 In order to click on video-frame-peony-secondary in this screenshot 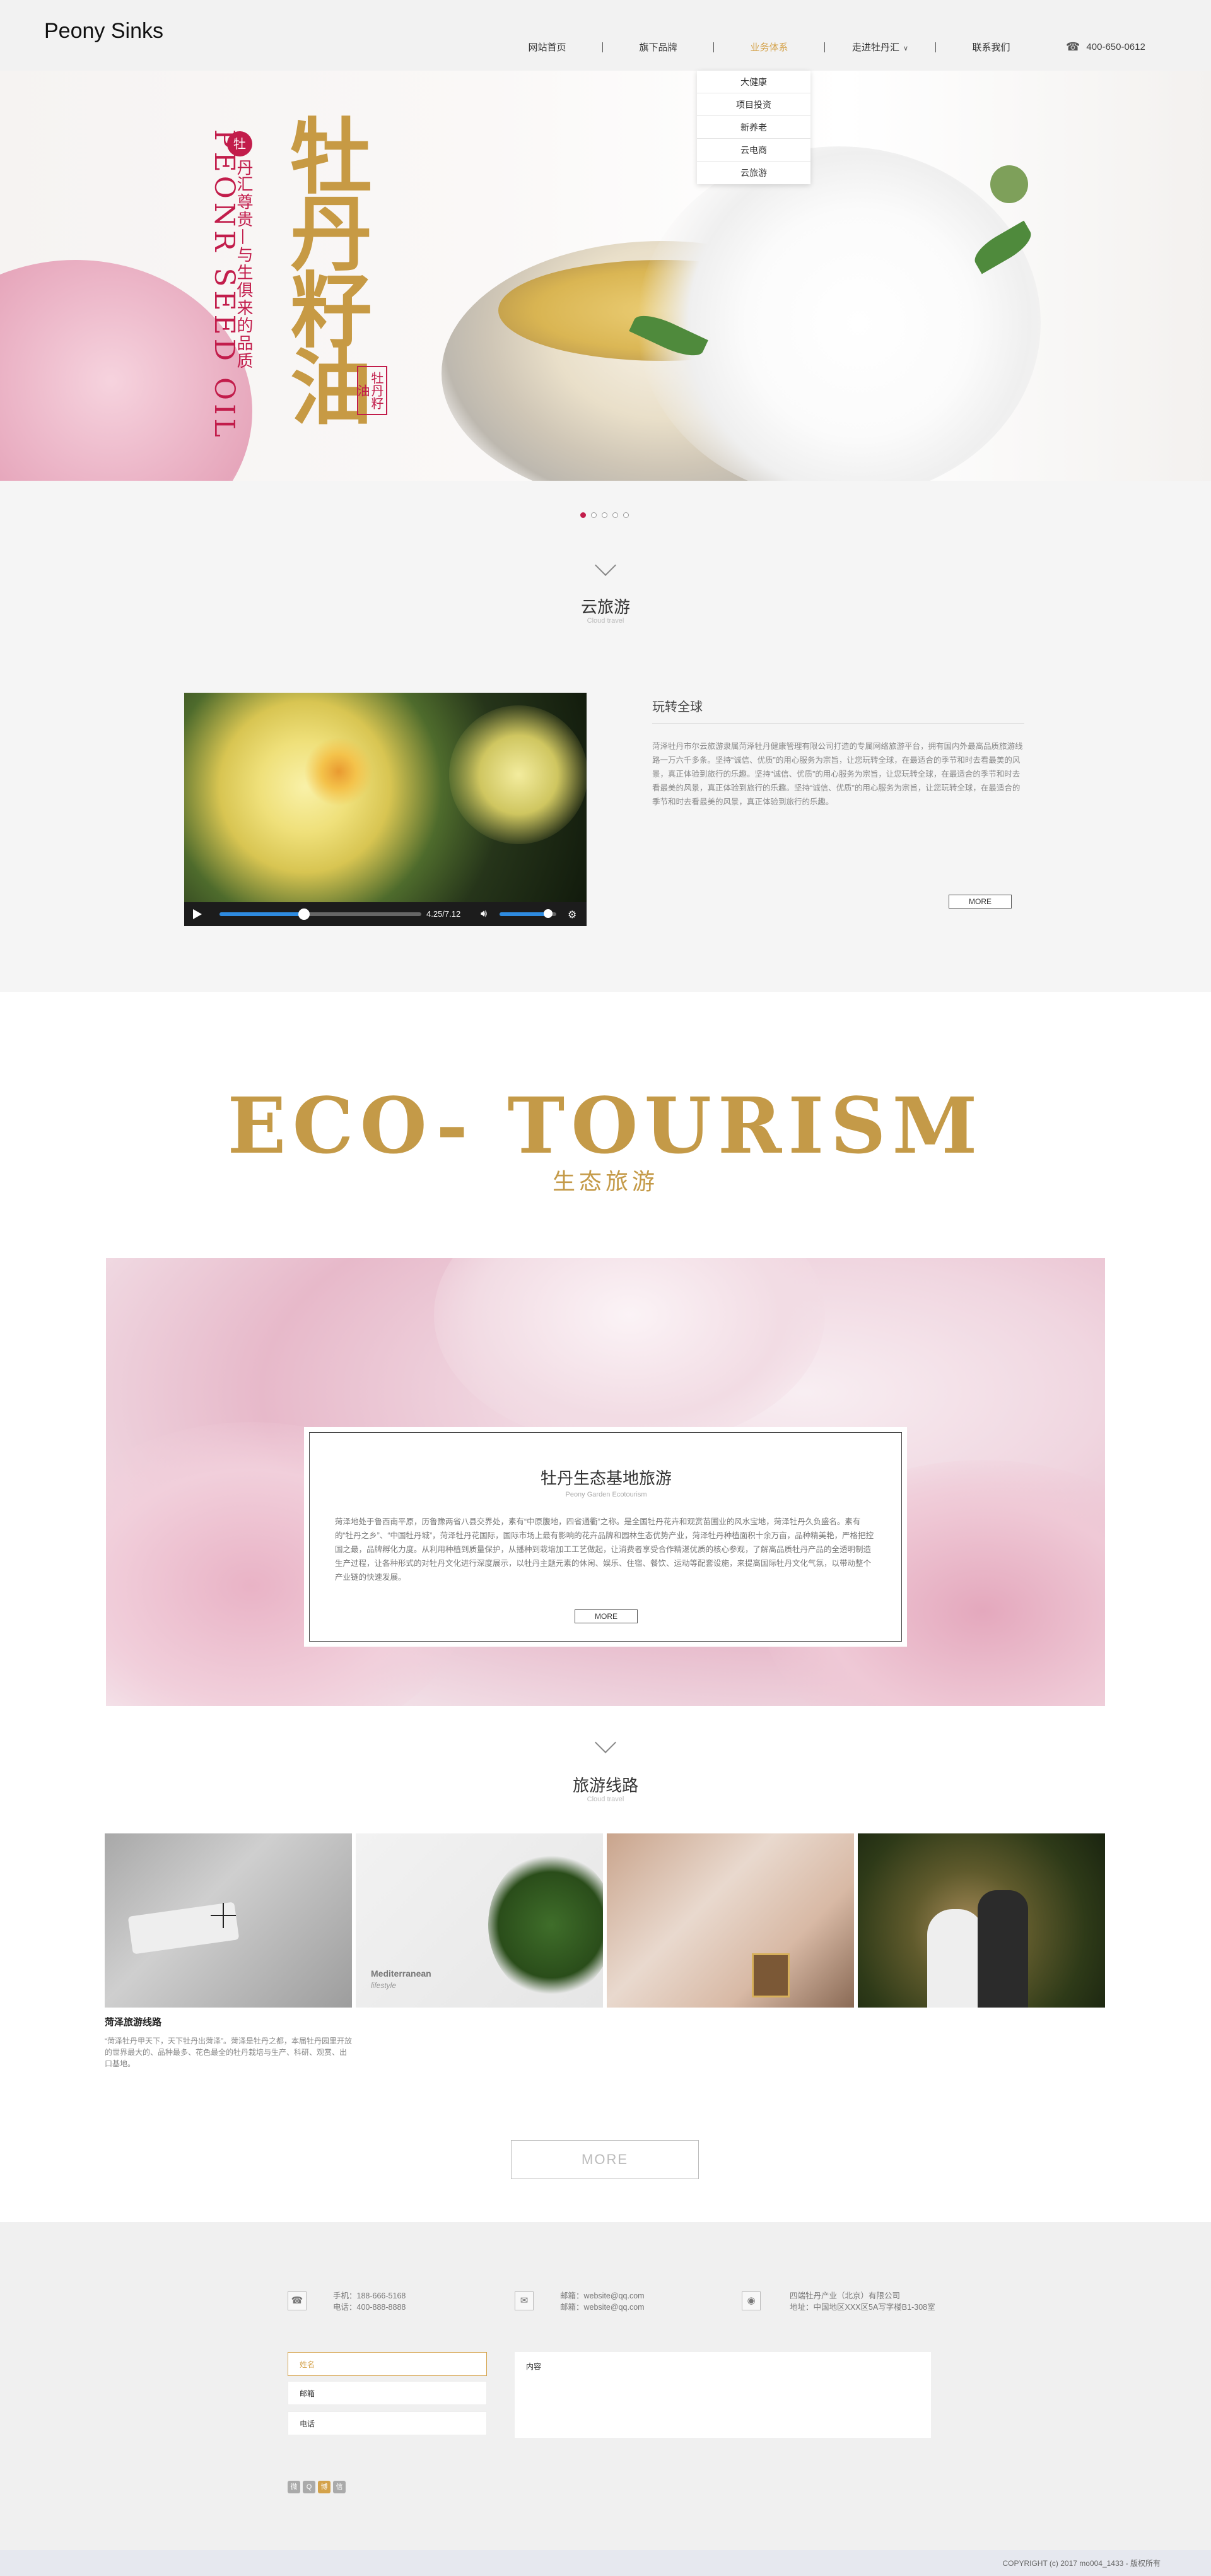, I will do `click(518, 774)`.